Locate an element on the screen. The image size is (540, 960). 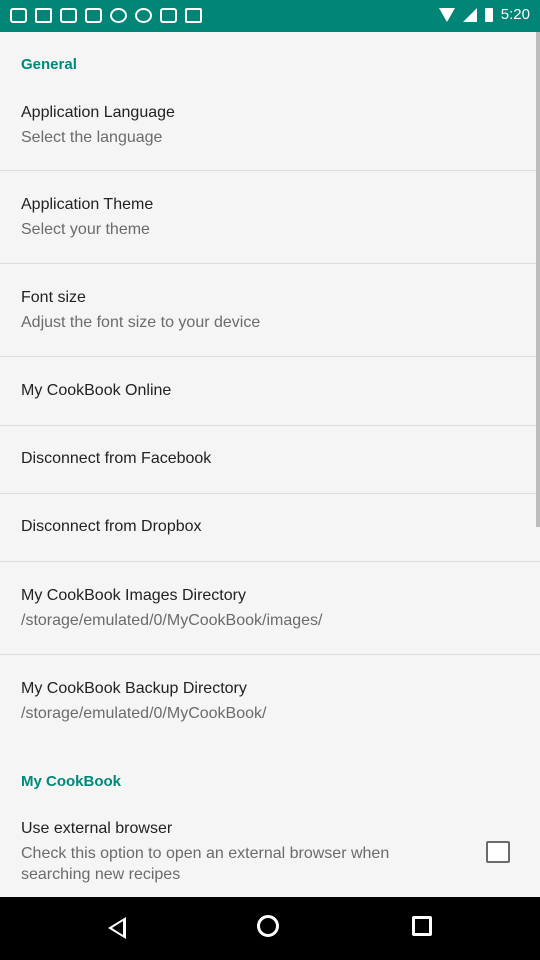
setting-summary-line2: searching new recipes is located at coordinates (101, 874).